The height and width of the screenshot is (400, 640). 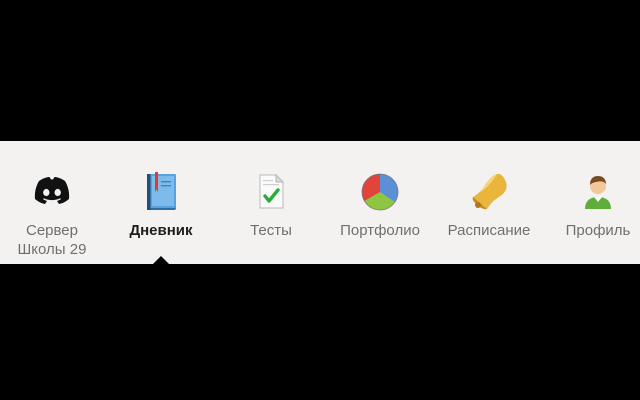 I want to click on bell-icon, so click(x=489, y=191).